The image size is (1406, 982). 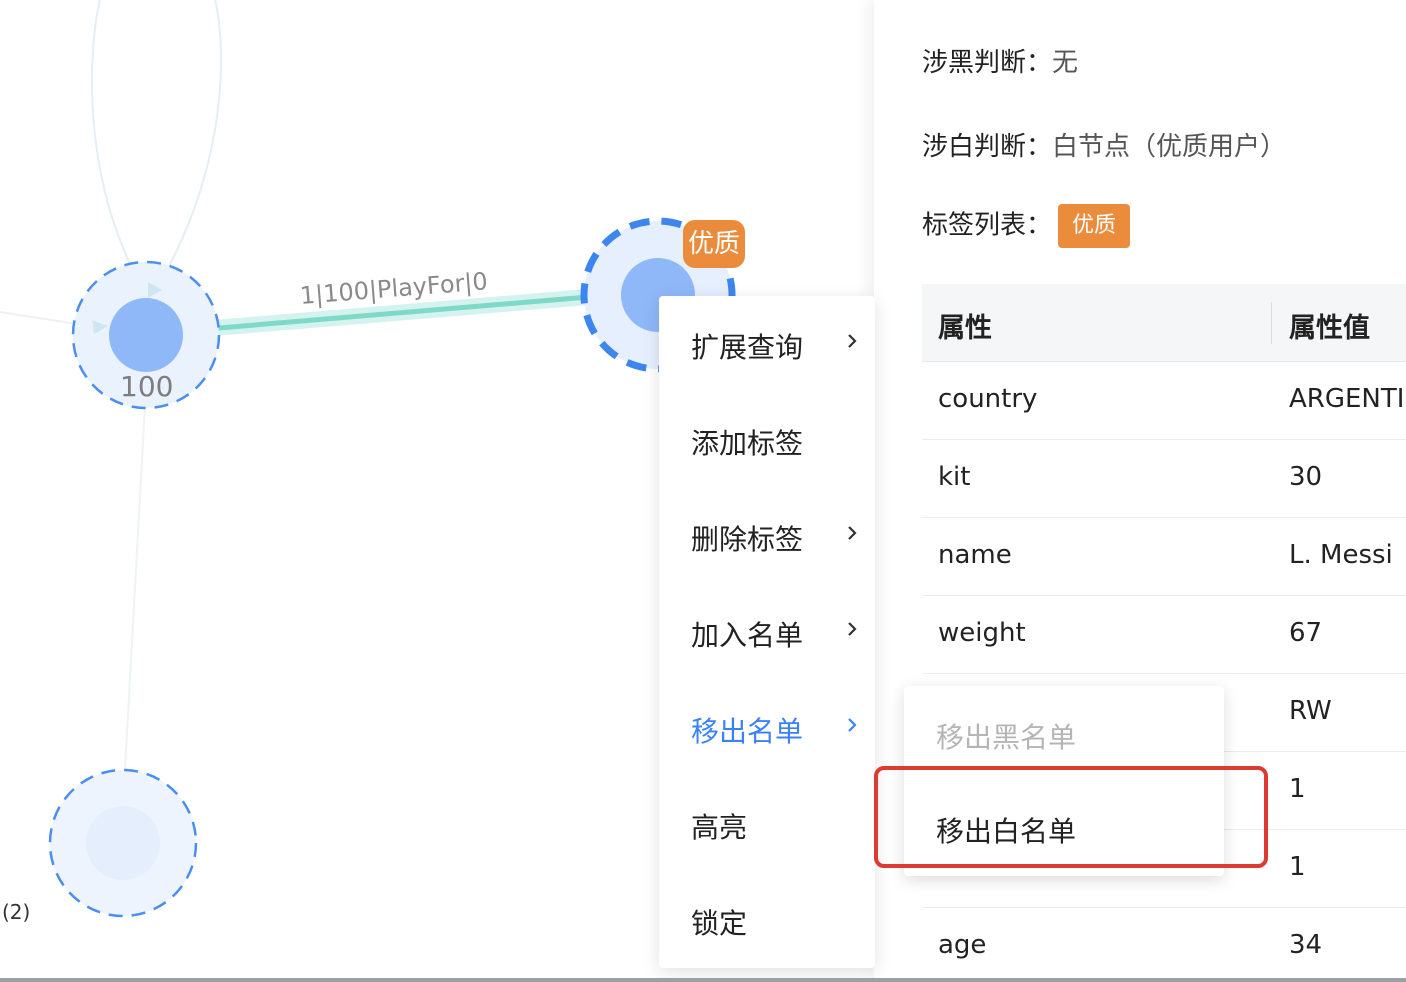 I want to click on white-judgement-row: 涉白判断：白节点（优质用户）, so click(x=1104, y=144).